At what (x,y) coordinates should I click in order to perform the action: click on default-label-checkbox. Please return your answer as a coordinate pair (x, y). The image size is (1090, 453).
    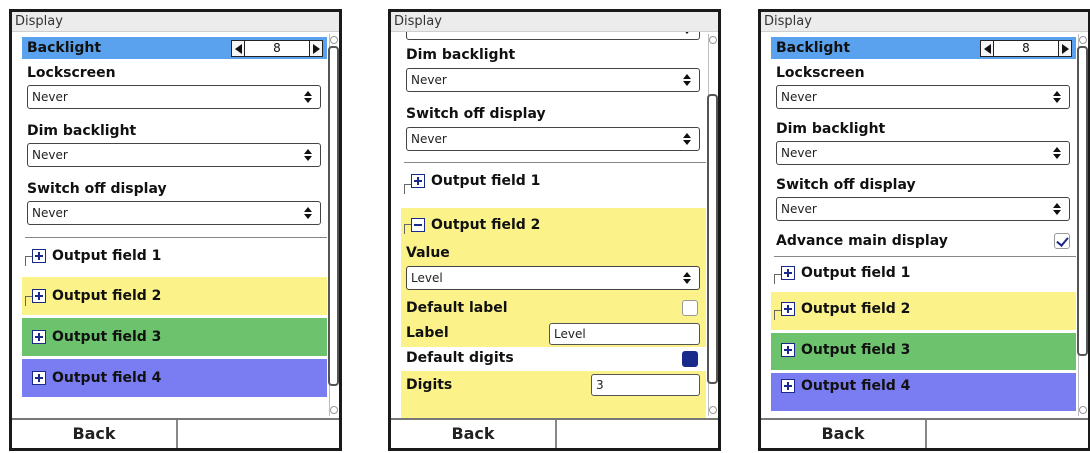
    Looking at the image, I should click on (690, 308).